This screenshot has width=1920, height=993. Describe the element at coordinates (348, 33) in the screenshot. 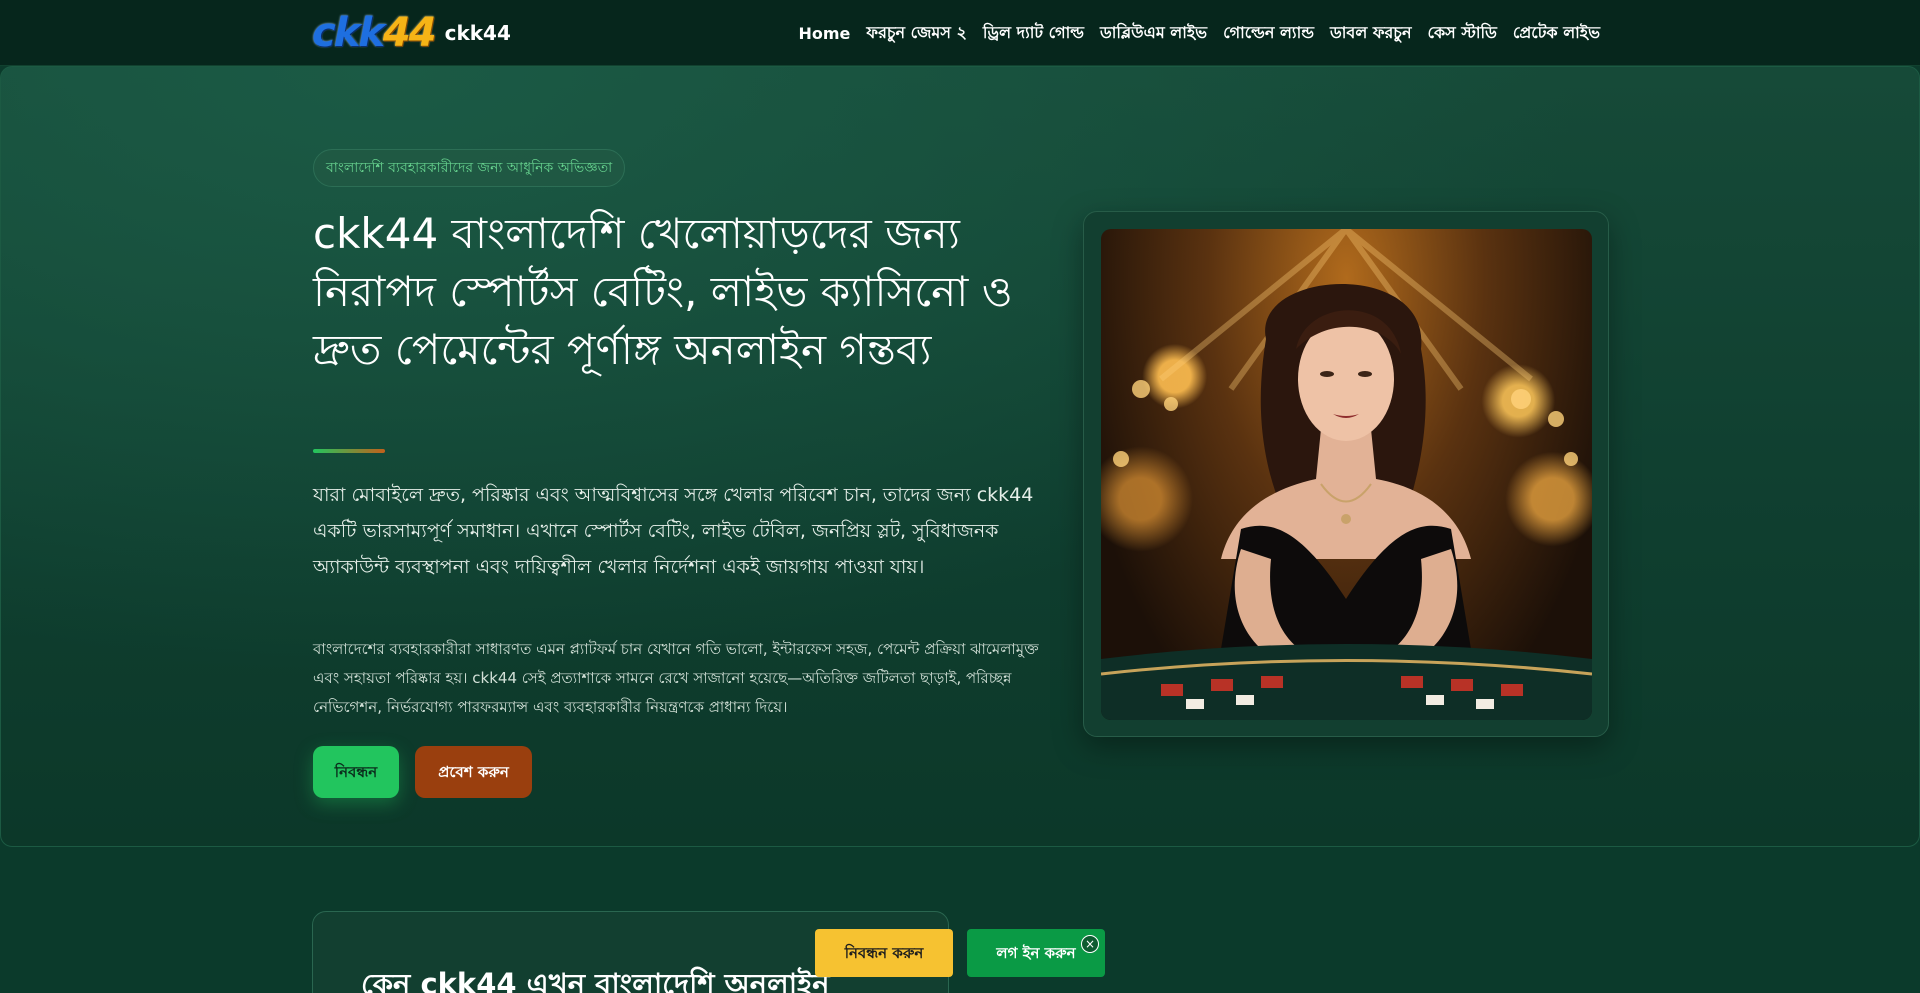

I see `logo-text-ckk: ckk` at that location.